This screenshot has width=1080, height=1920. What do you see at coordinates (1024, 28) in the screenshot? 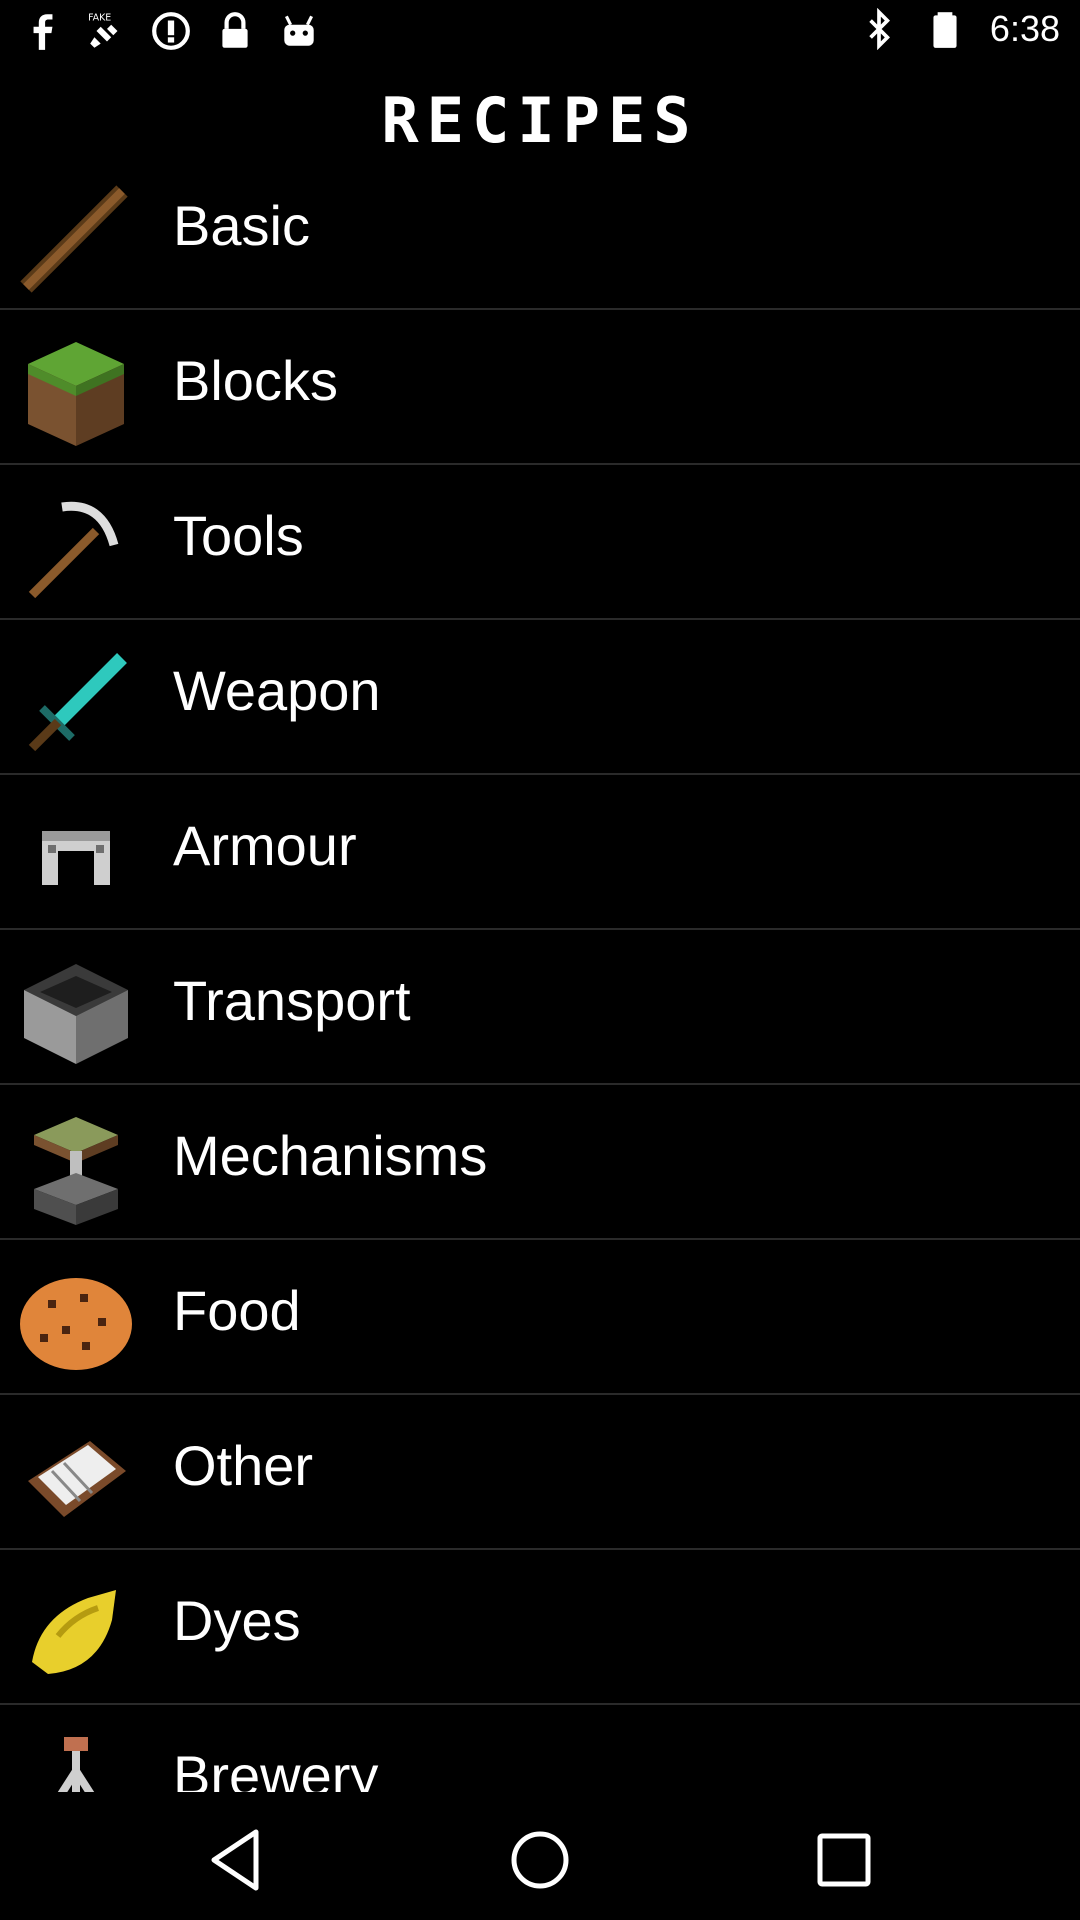
I see `status-time: 6:38` at bounding box center [1024, 28].